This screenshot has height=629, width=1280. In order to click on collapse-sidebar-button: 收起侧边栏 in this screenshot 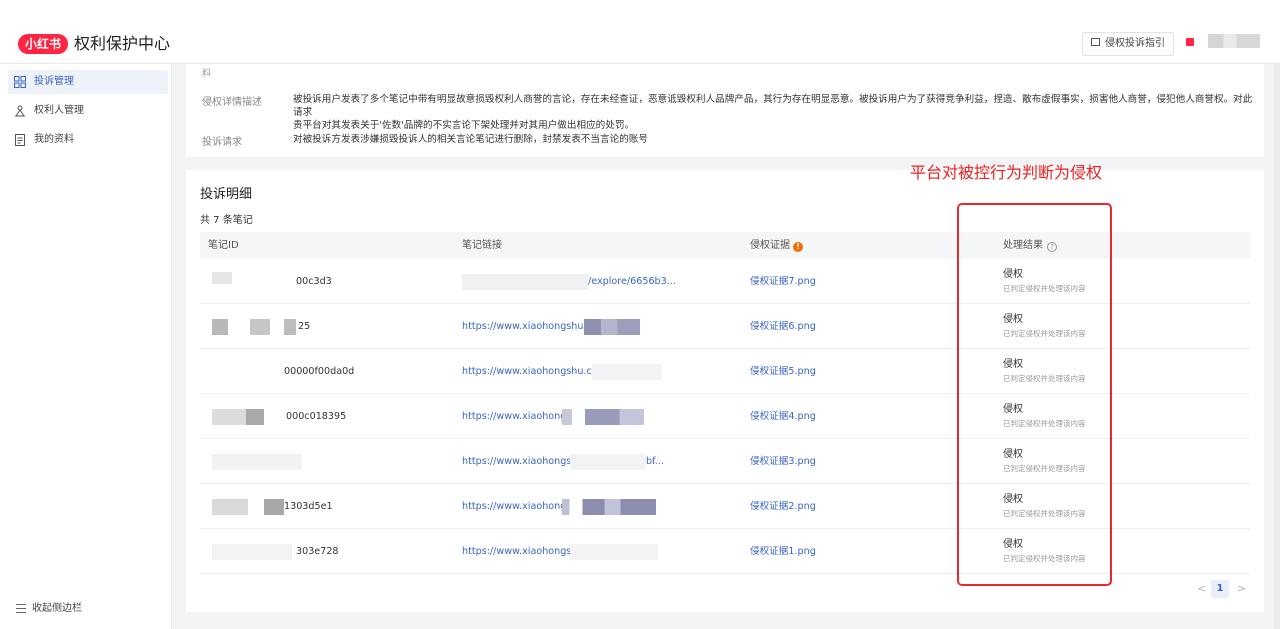, I will do `click(49, 609)`.